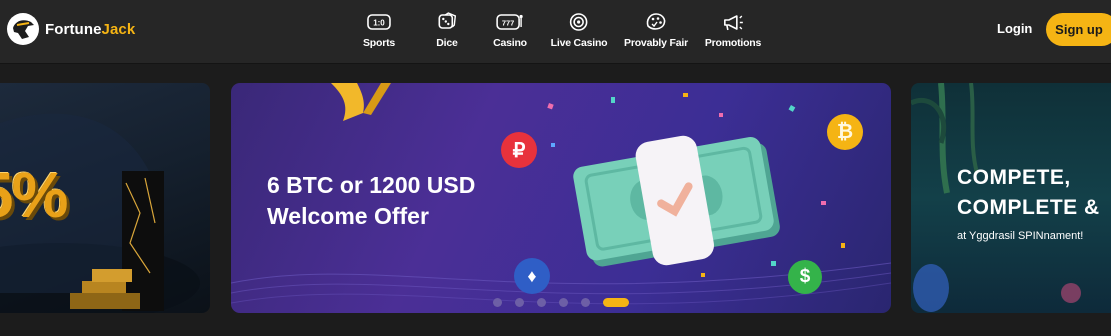 The image size is (1111, 336). What do you see at coordinates (379, 43) in the screenshot?
I see `nav-label-sports: Sports` at bounding box center [379, 43].